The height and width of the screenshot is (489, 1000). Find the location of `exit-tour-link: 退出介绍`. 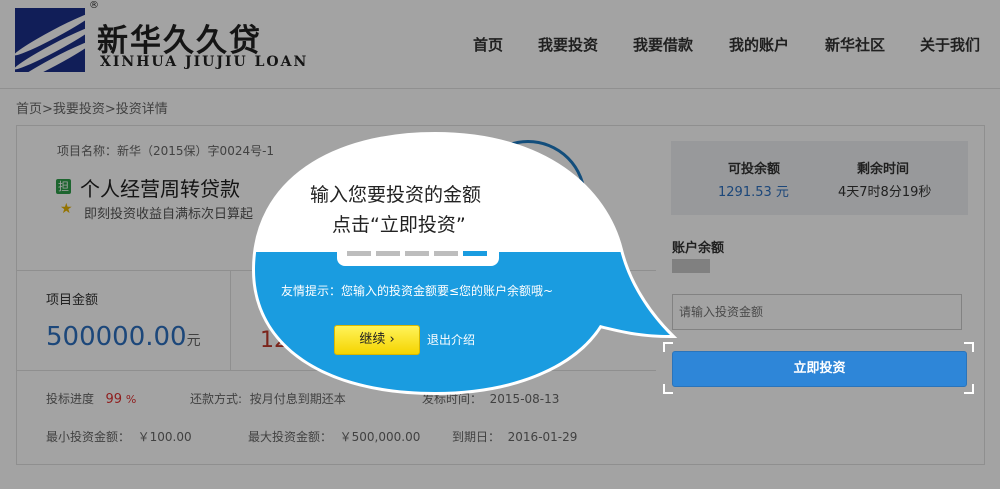

exit-tour-link: 退出介绍 is located at coordinates (451, 339).